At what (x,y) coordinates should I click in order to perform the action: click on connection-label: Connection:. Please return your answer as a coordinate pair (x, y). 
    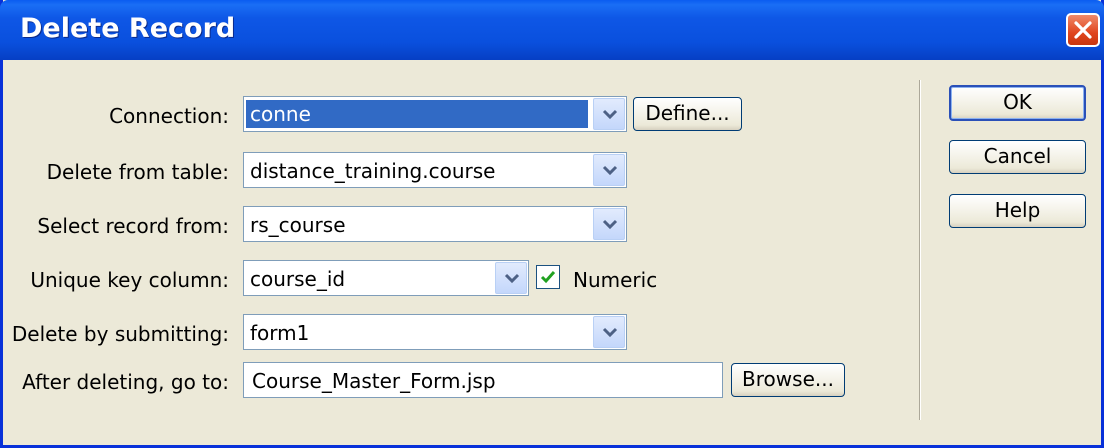
    Looking at the image, I should click on (169, 116).